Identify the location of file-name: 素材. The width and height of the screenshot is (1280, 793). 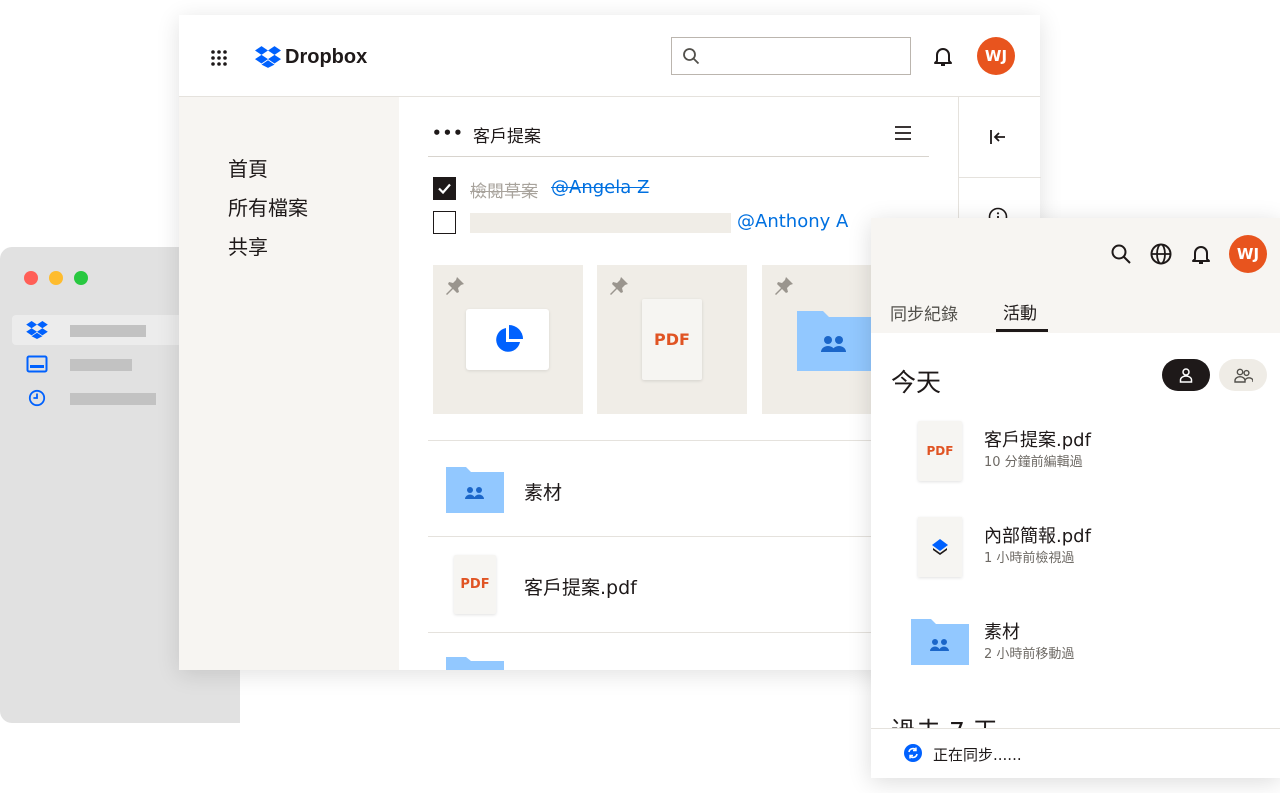
(543, 493).